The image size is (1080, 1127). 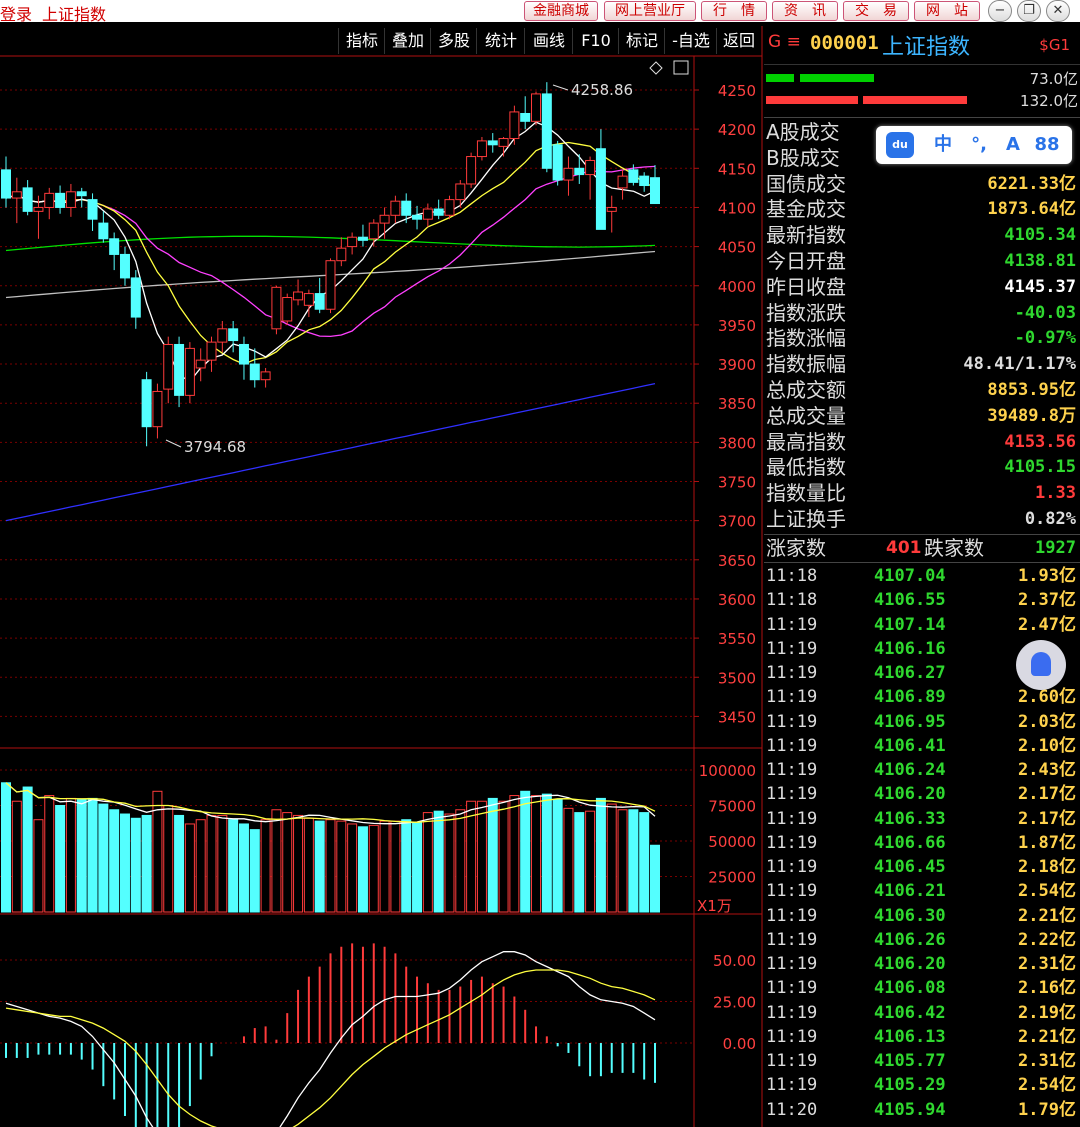 What do you see at coordinates (979, 145) in the screenshot?
I see `ime-punctuation-icon: °,` at bounding box center [979, 145].